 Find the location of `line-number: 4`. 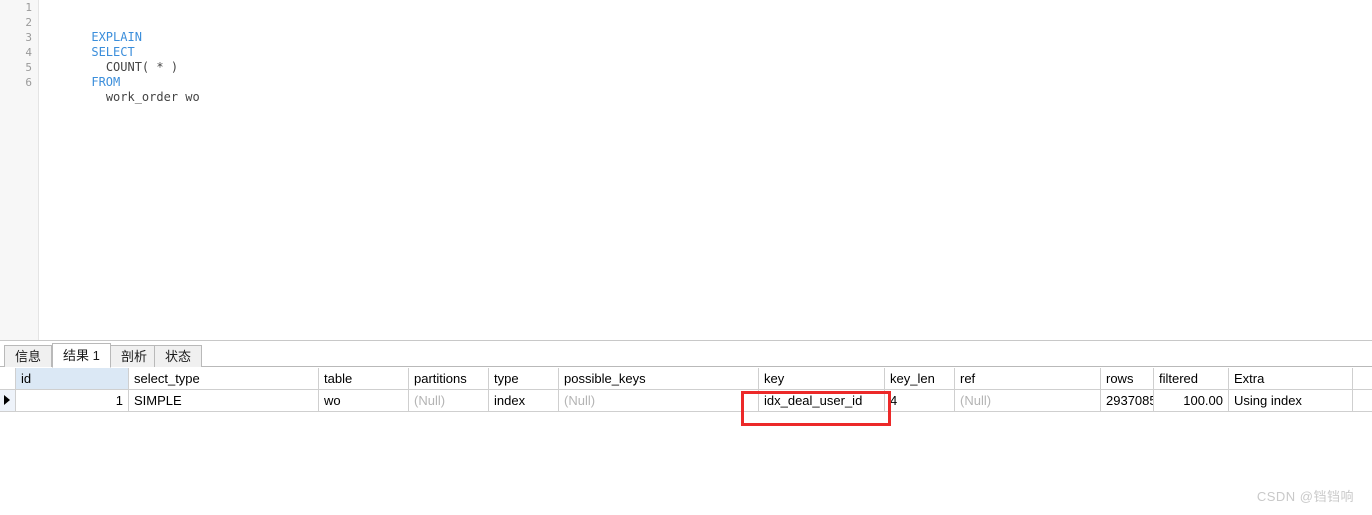

line-number: 4 is located at coordinates (28, 52).